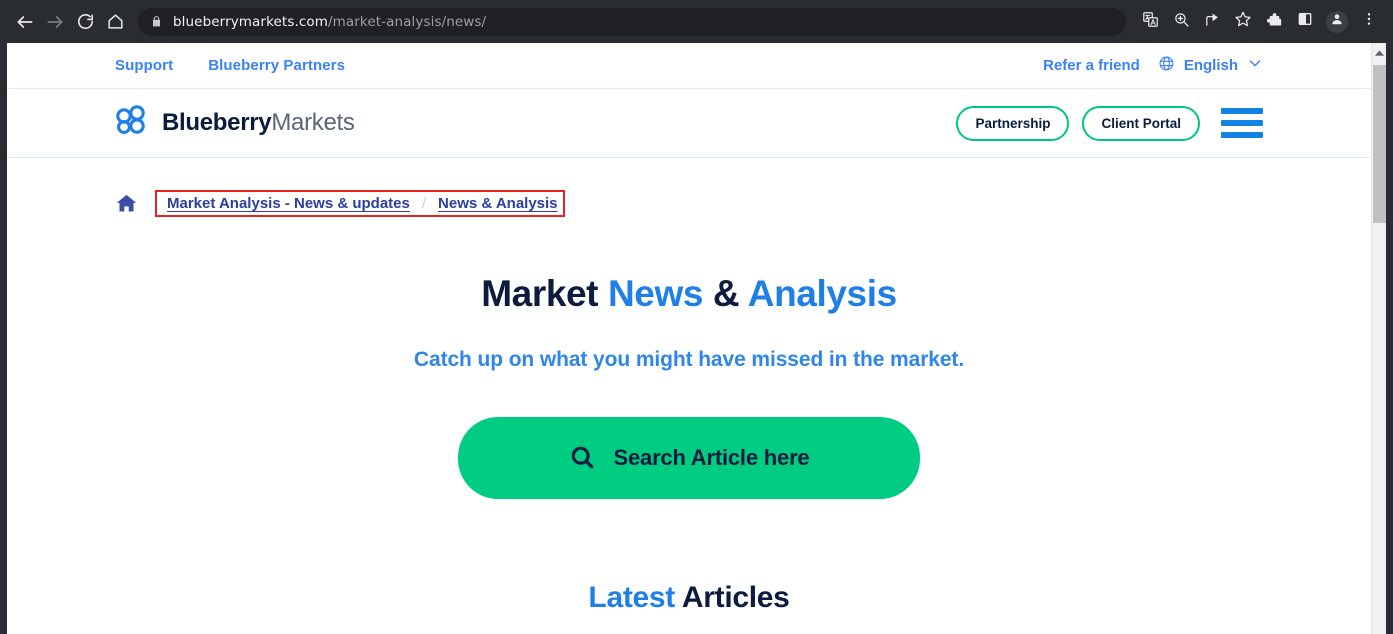 This screenshot has height=634, width=1393. I want to click on chrome-menu-icon, so click(1369, 21).